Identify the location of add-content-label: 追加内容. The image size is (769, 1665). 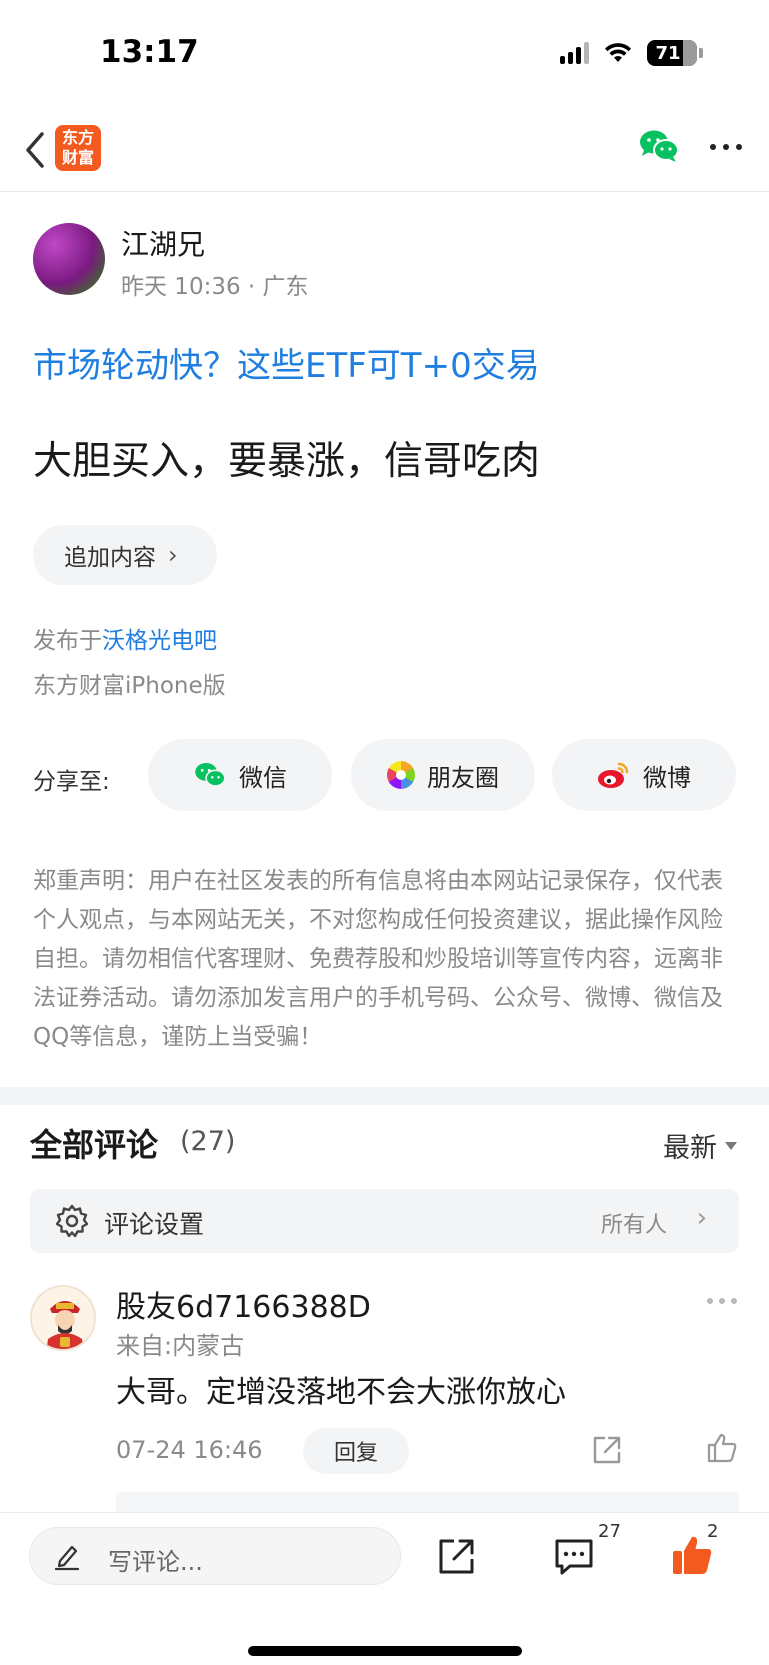
(110, 558).